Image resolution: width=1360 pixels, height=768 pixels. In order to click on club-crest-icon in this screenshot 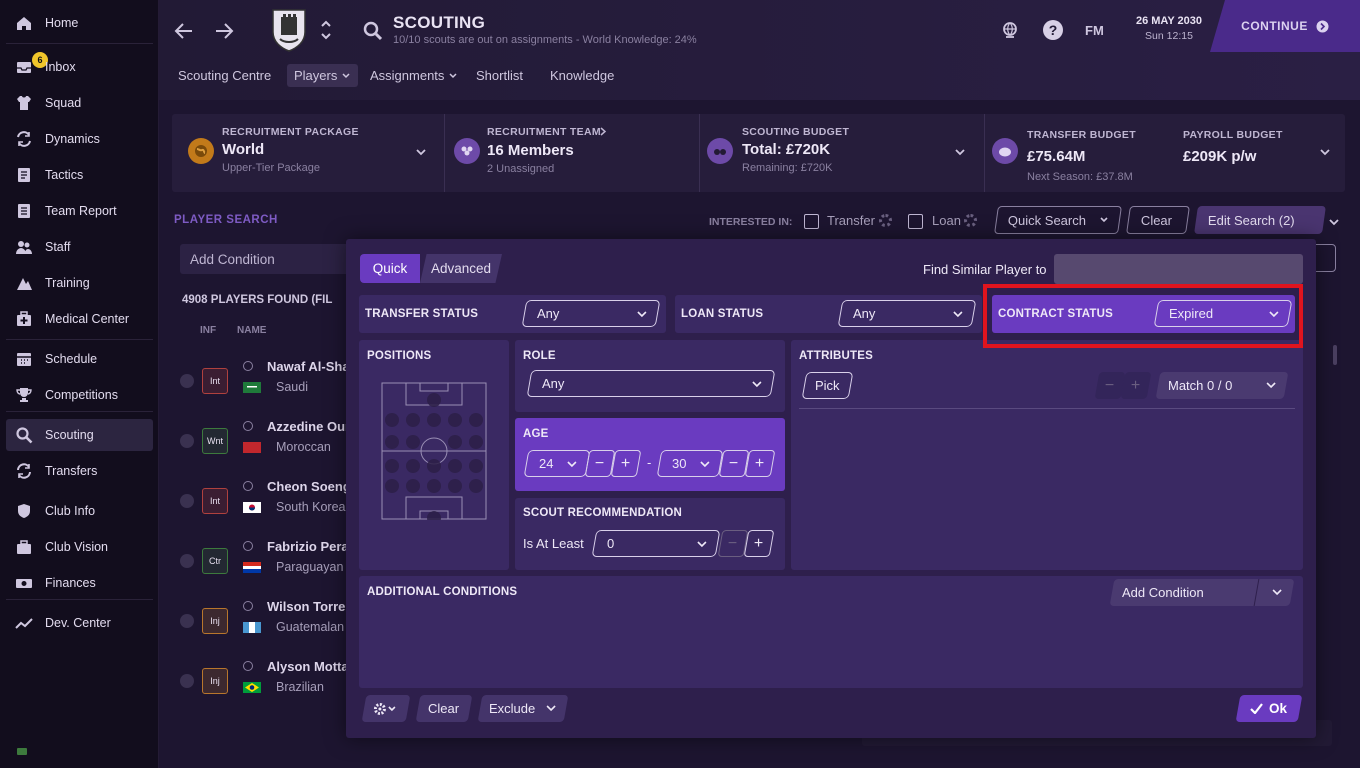, I will do `click(289, 30)`.